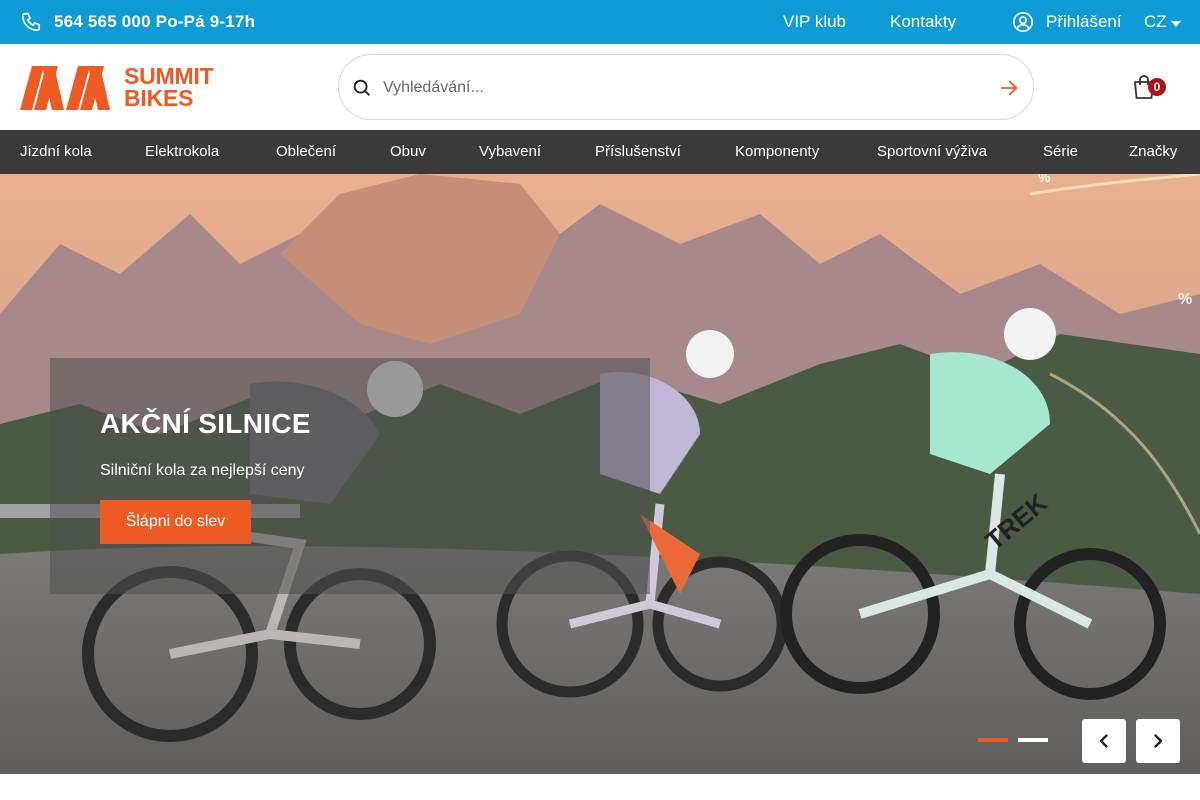 This screenshot has height=800, width=1200. Describe the element at coordinates (1157, 87) in the screenshot. I see `cart-count-badge: 0` at that location.